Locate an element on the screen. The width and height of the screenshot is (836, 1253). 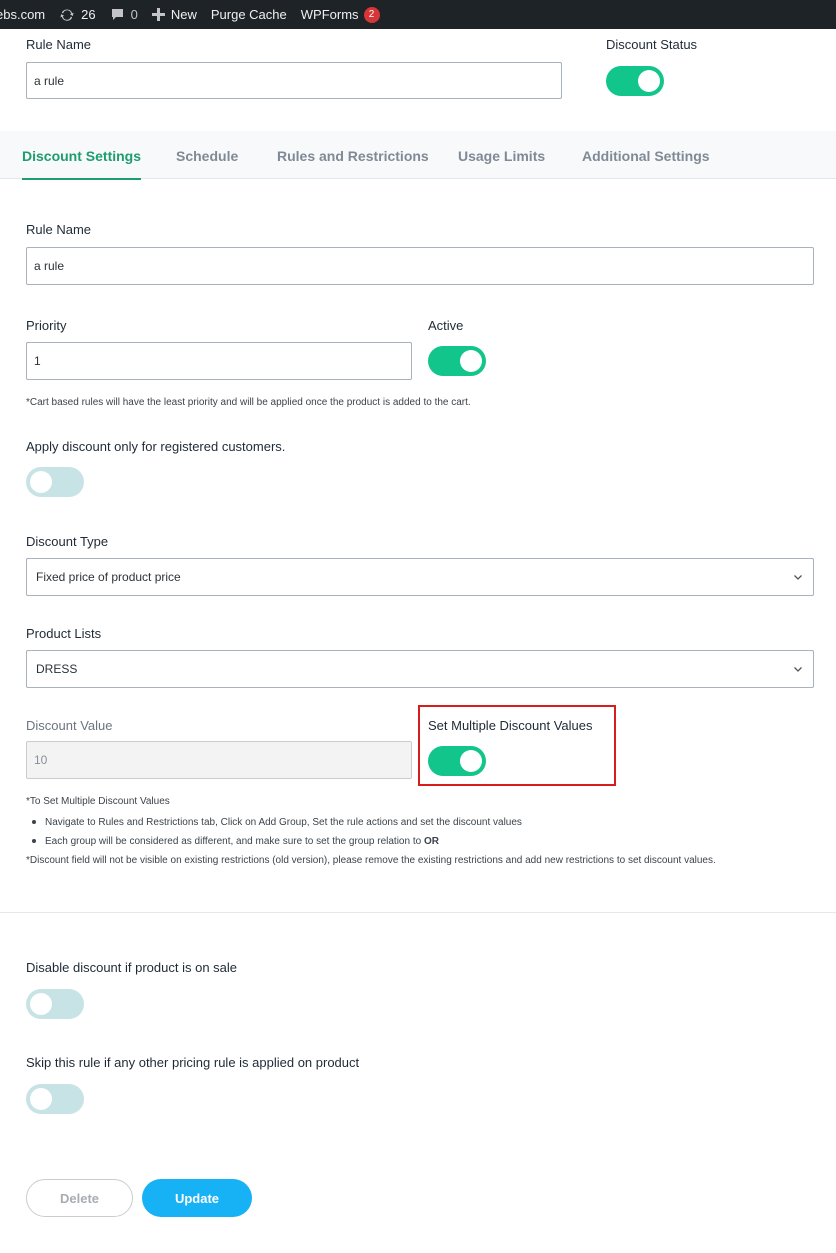
tab-additional-settings: Additional Settings is located at coordinates (646, 155).